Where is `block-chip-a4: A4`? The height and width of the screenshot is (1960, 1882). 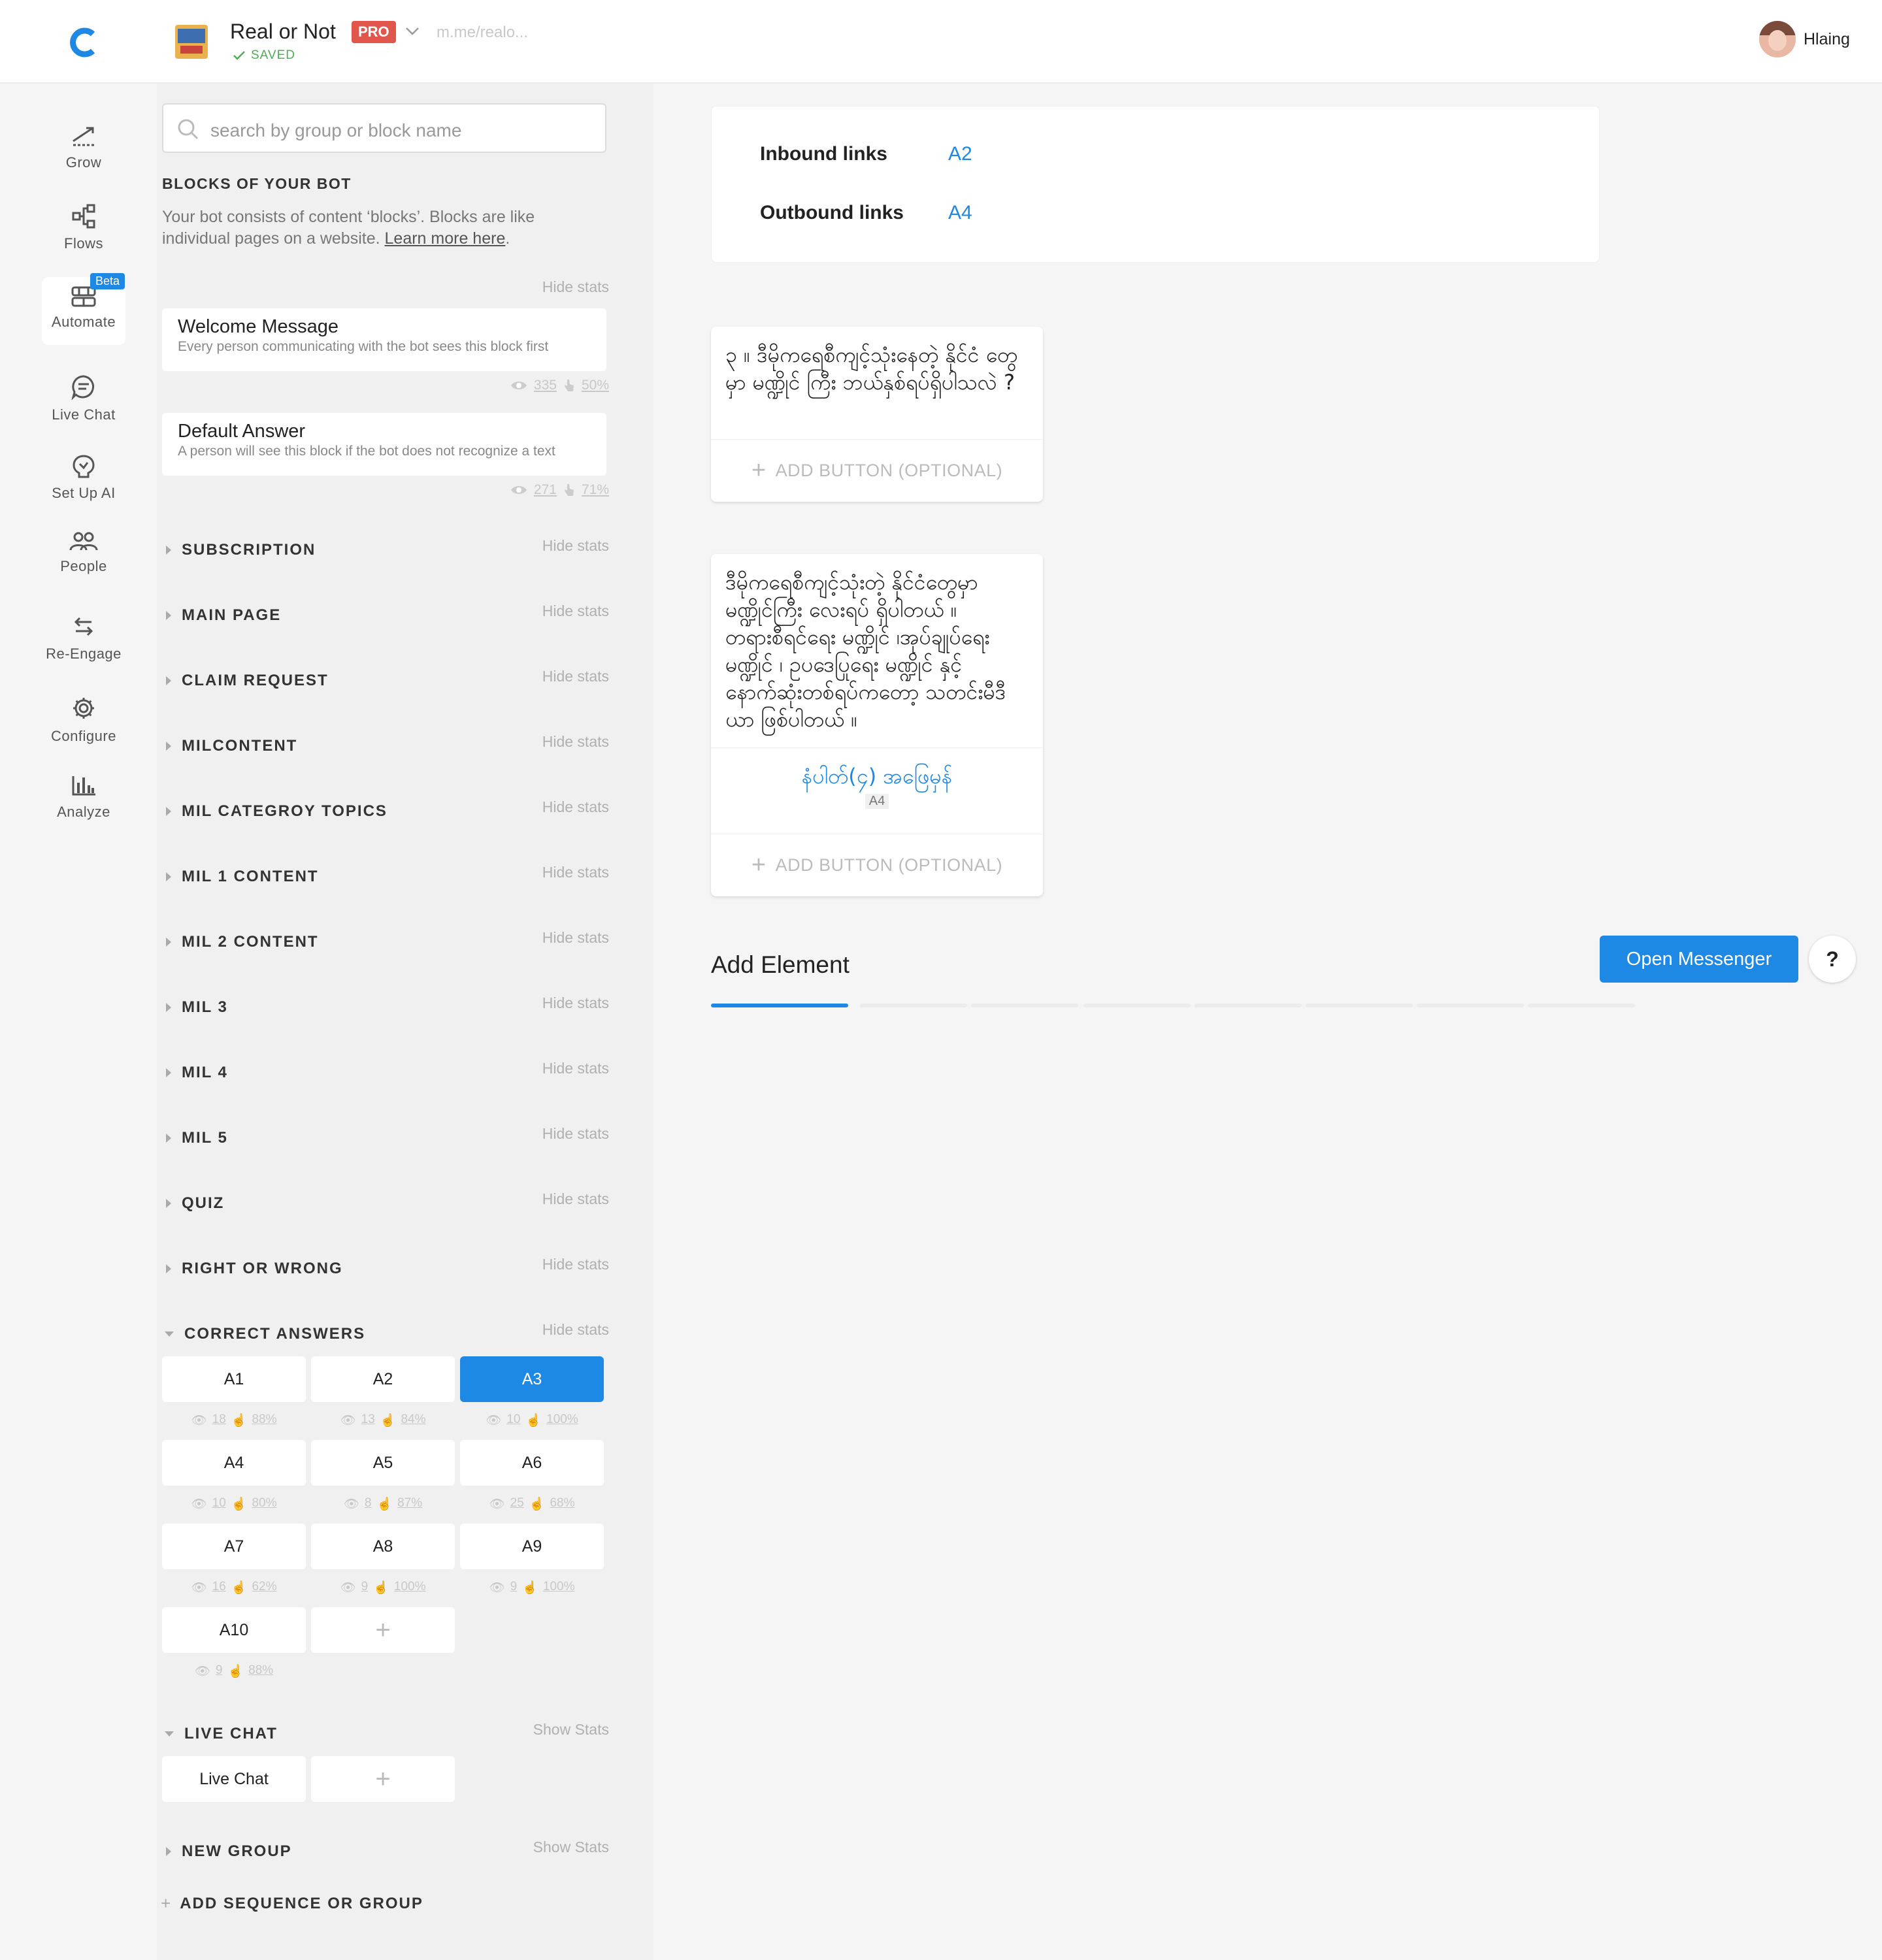
block-chip-a4: A4 is located at coordinates (234, 1463).